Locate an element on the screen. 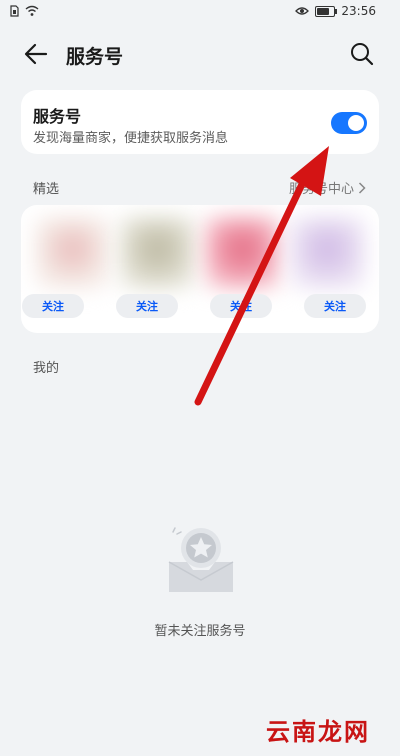 This screenshot has height=756, width=400. battery-level is located at coordinates (323, 11).